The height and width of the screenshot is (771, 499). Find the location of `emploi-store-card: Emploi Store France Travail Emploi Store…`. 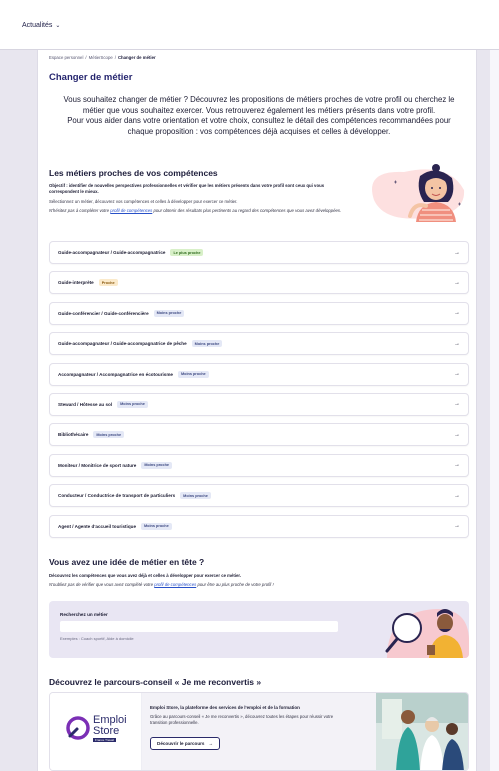

emploi-store-card: Emploi Store France Travail Emploi Store… is located at coordinates (259, 731).